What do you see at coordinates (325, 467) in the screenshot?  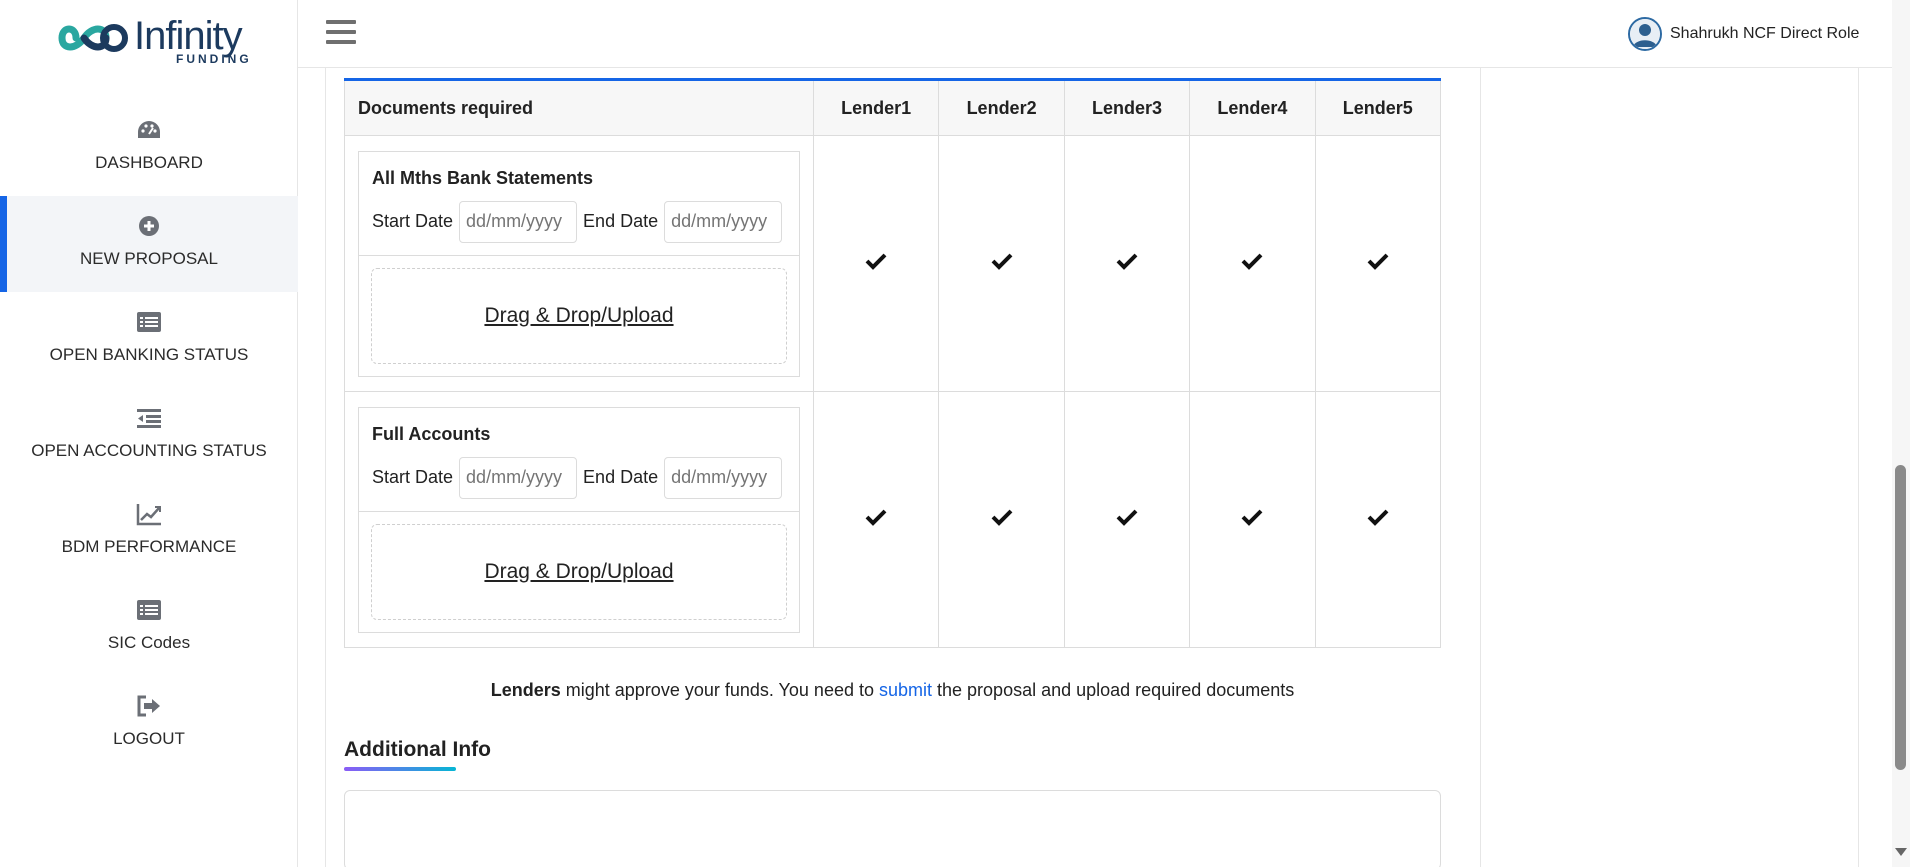 I see `content-divider` at bounding box center [325, 467].